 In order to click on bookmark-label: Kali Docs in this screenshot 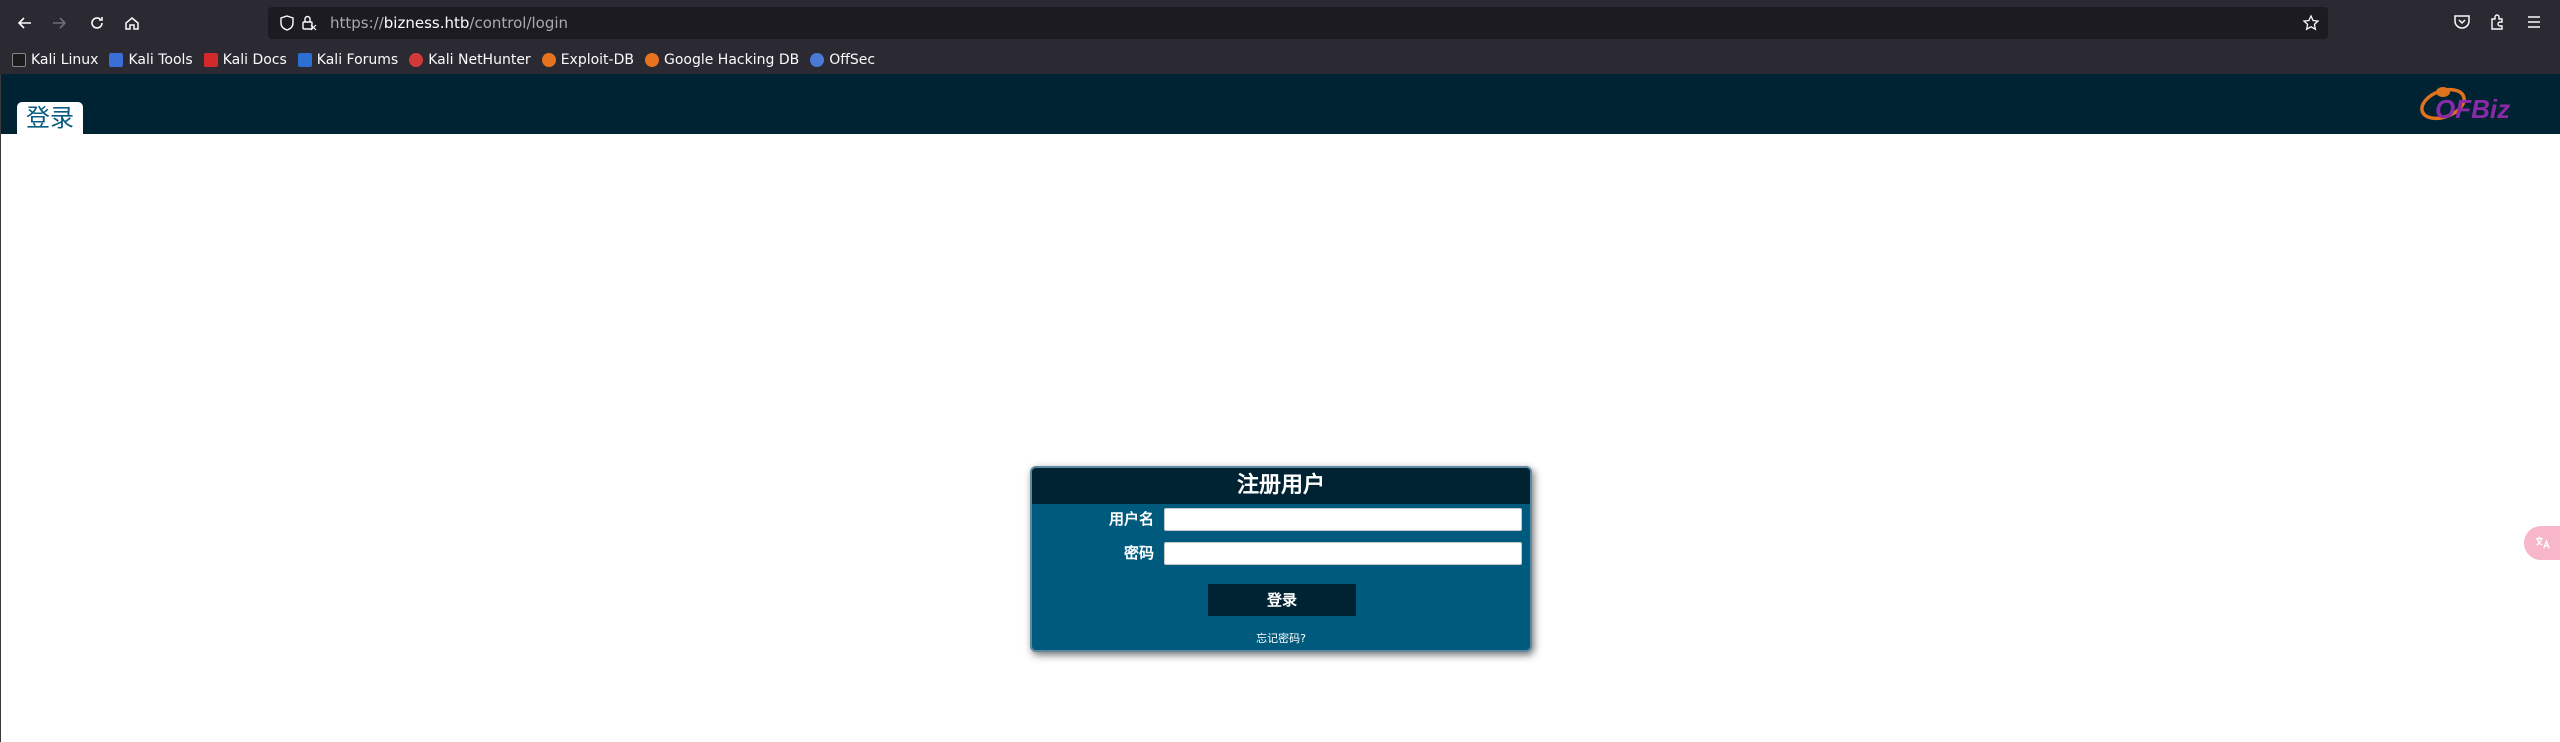, I will do `click(254, 60)`.